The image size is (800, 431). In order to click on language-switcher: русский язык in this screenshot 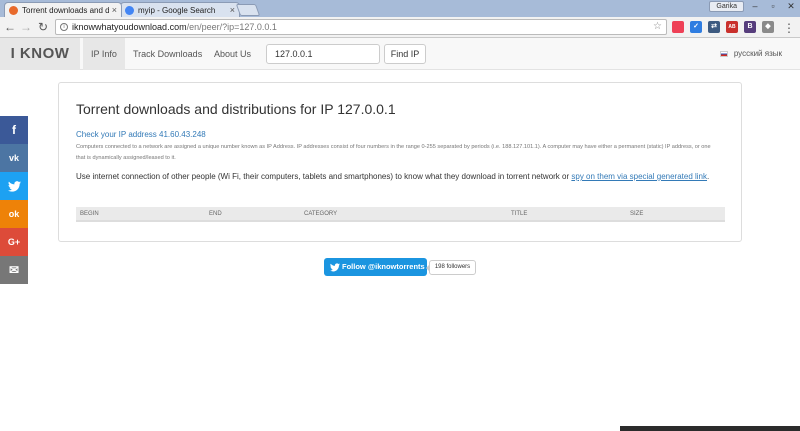, I will do `click(750, 54)`.